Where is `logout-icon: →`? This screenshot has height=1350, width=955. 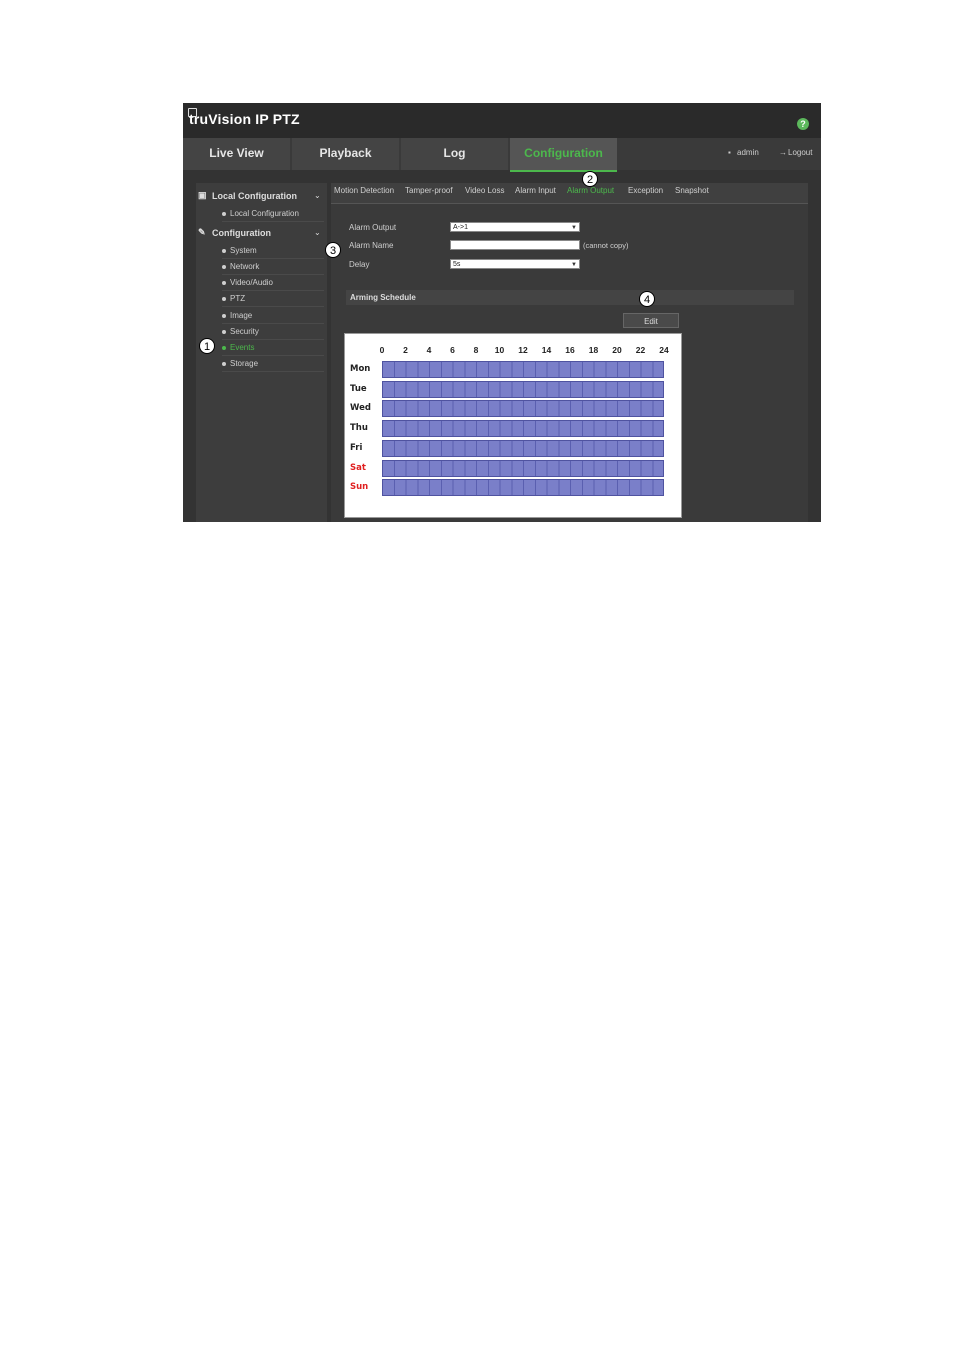 logout-icon: → is located at coordinates (783, 152).